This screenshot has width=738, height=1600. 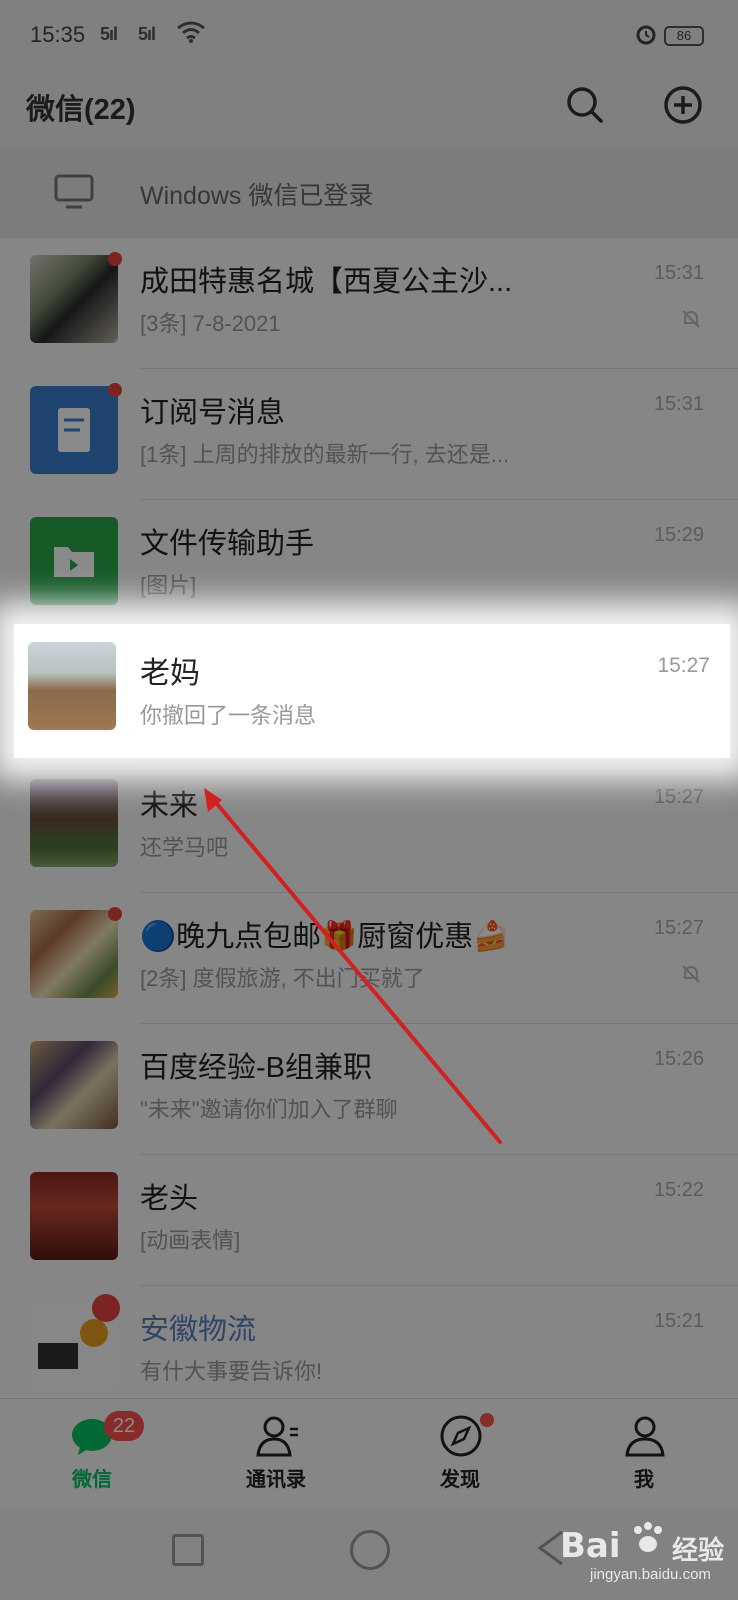 What do you see at coordinates (353, 966) in the screenshot?
I see `annotation-arrow` at bounding box center [353, 966].